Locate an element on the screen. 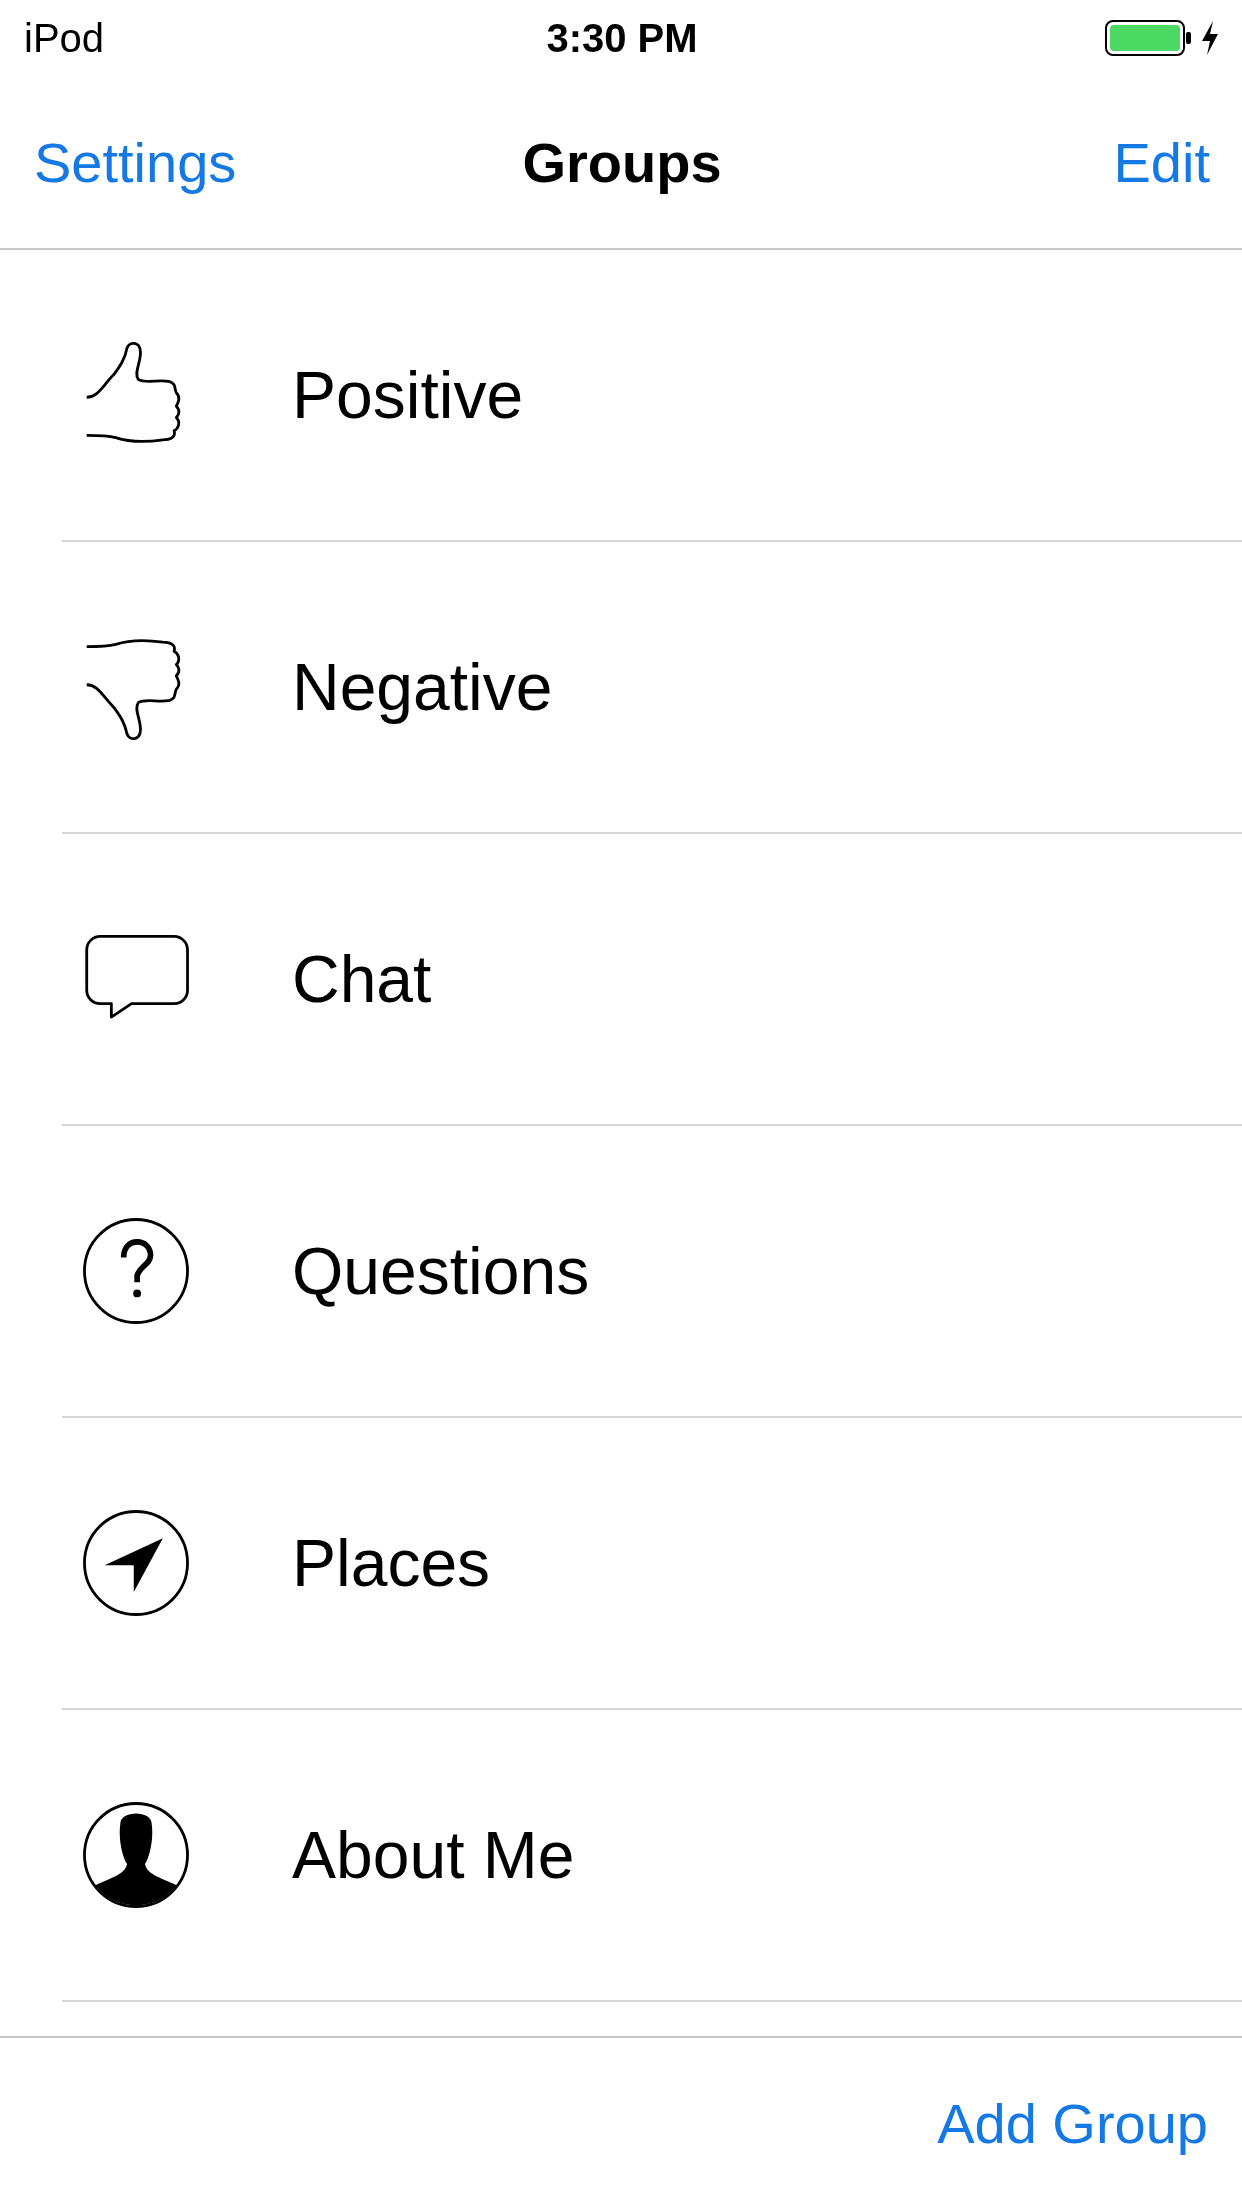  group-label: Negative is located at coordinates (422, 687).